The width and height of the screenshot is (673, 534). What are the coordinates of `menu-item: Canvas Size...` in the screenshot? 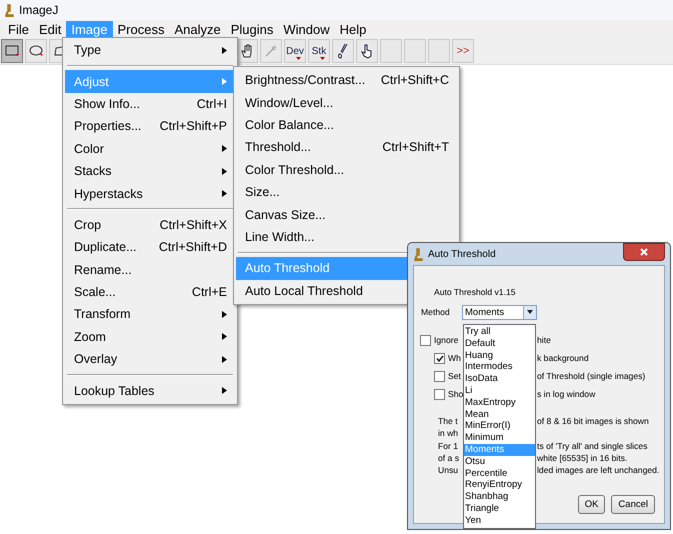 It's located at (346, 214).